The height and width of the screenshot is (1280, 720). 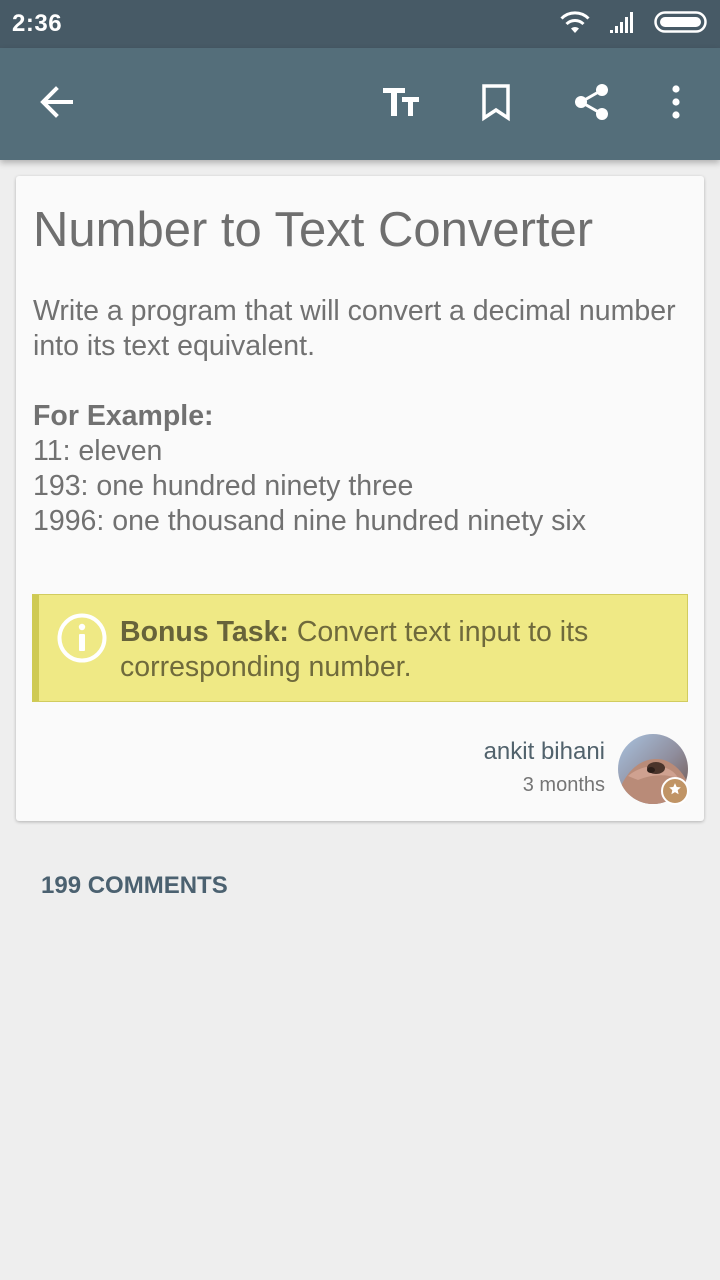 I want to click on bookmark-icon, so click(x=496, y=104).